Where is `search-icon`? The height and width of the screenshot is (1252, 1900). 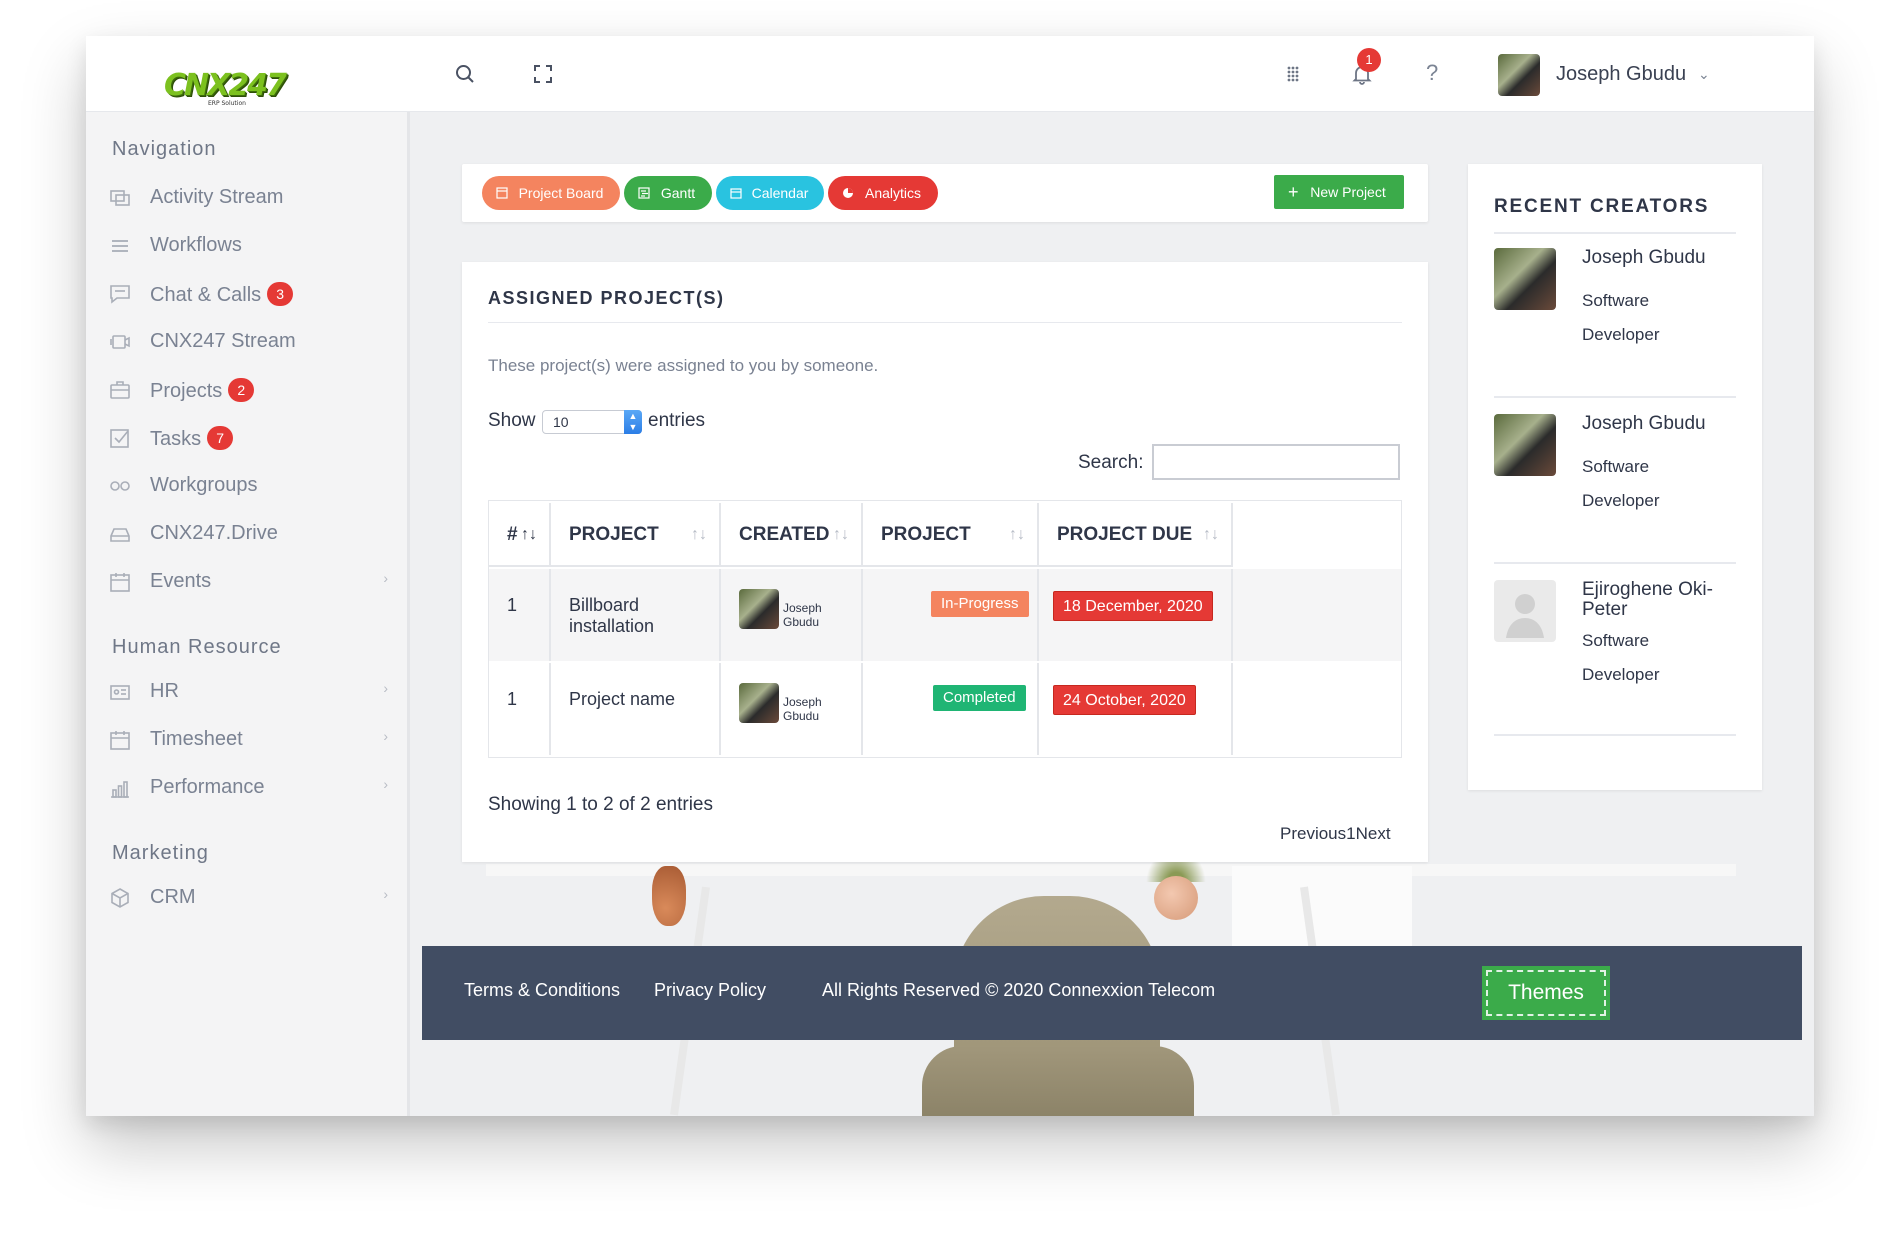 search-icon is located at coordinates (465, 74).